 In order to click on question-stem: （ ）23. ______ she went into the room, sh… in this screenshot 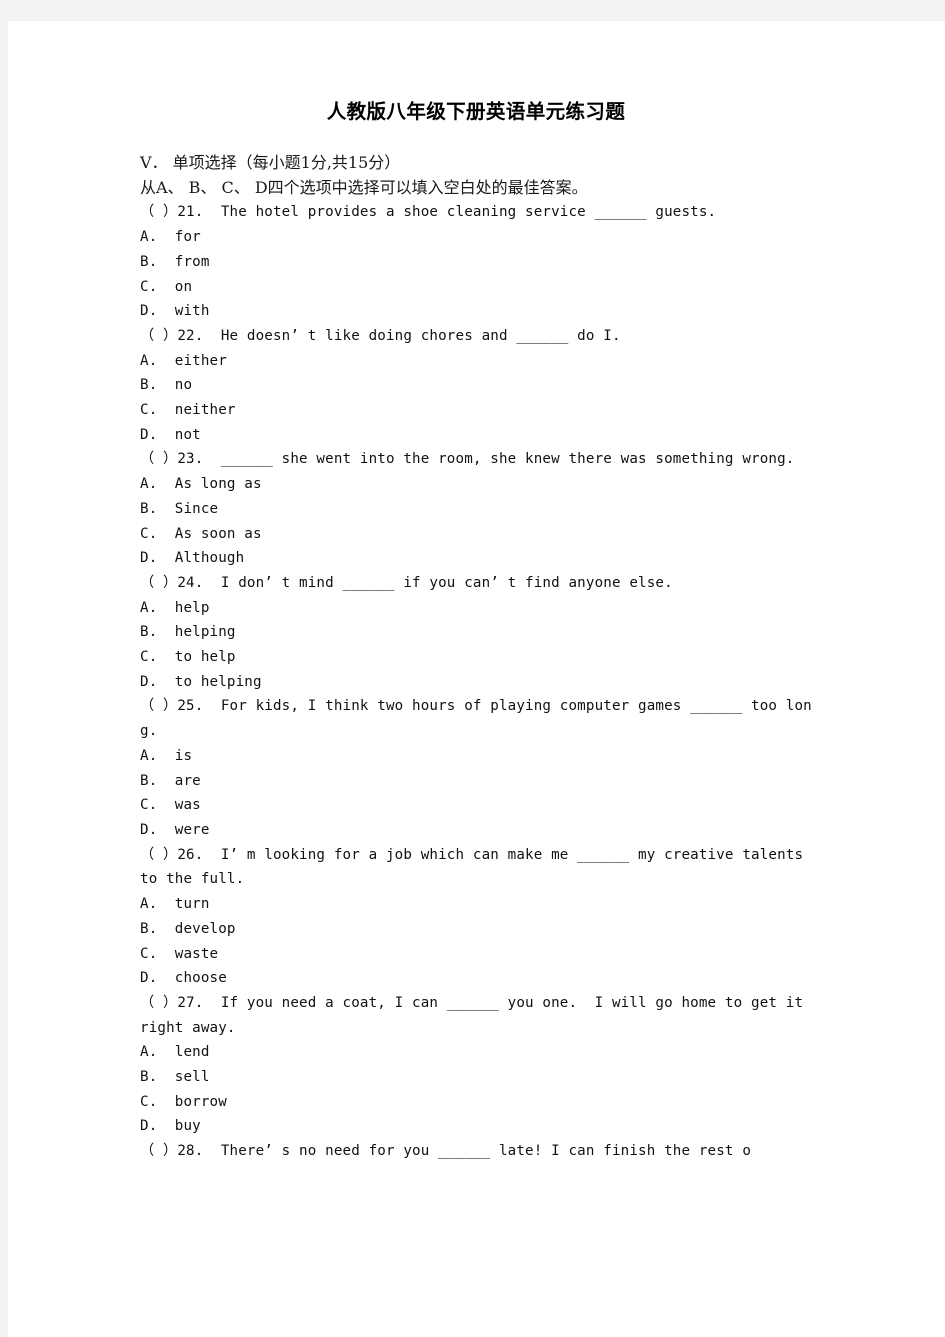, I will do `click(467, 459)`.